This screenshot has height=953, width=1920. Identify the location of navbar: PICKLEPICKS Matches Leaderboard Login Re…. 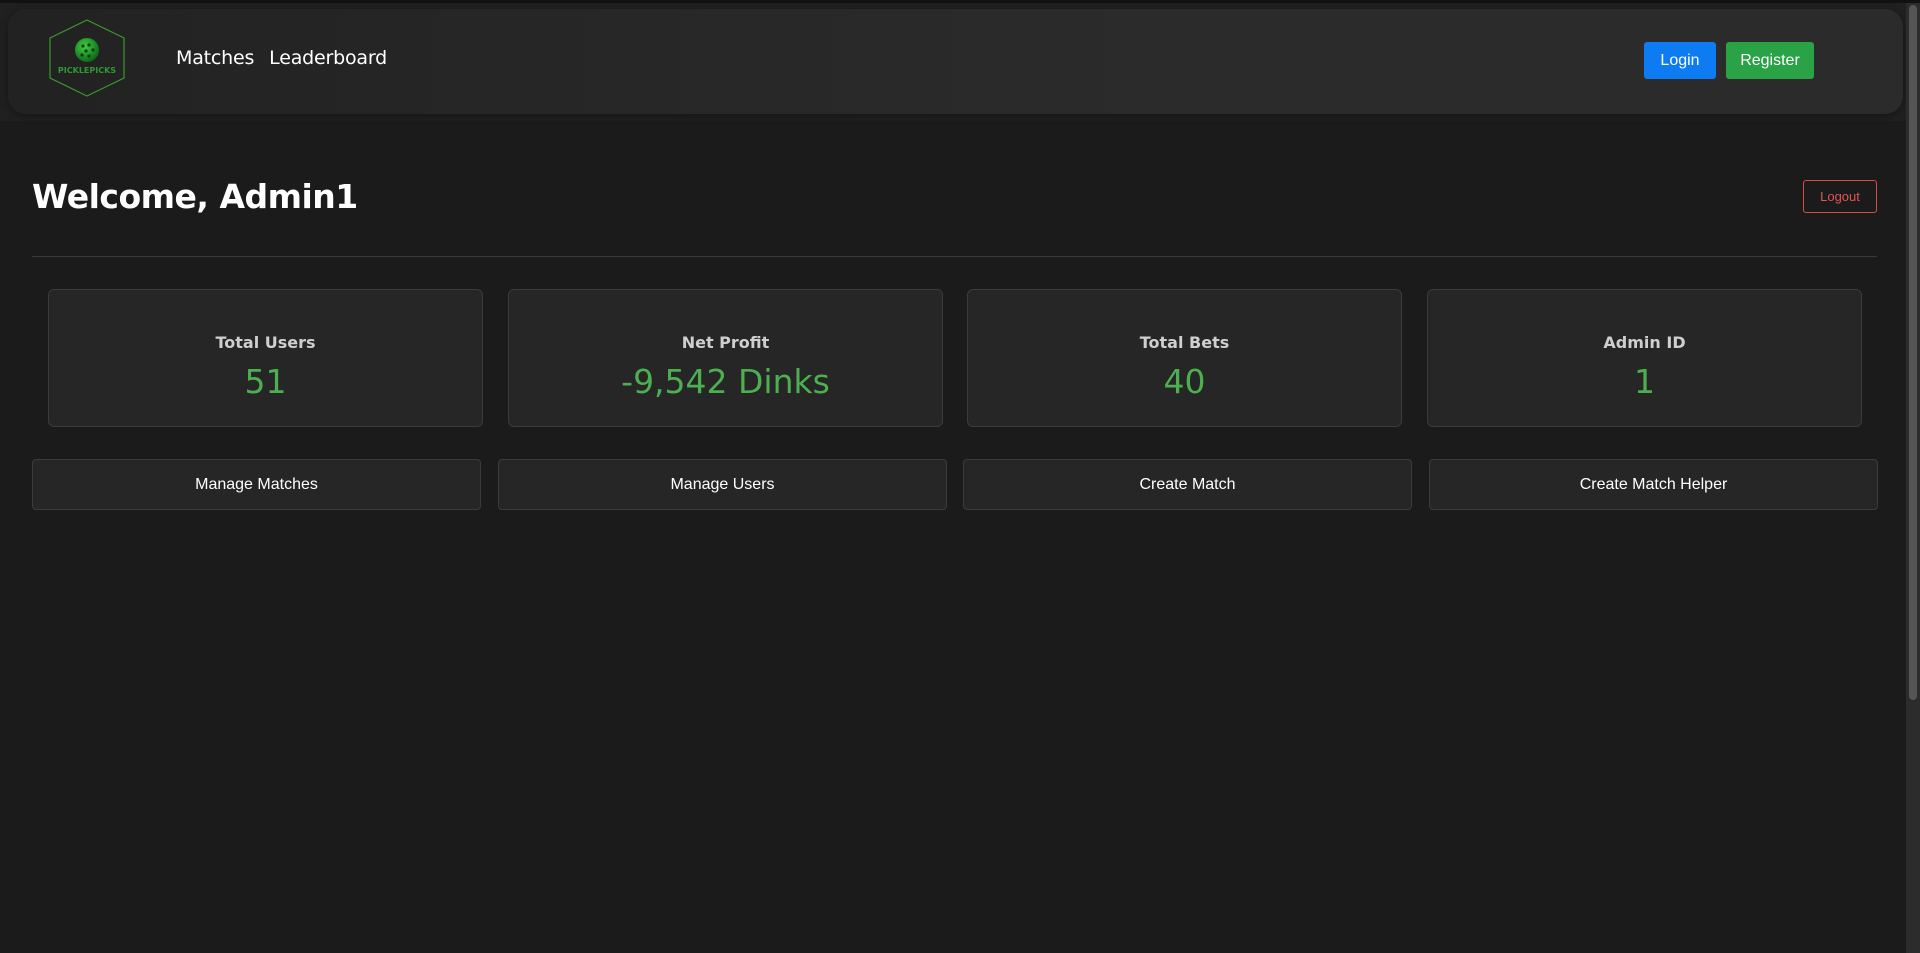
(955, 61).